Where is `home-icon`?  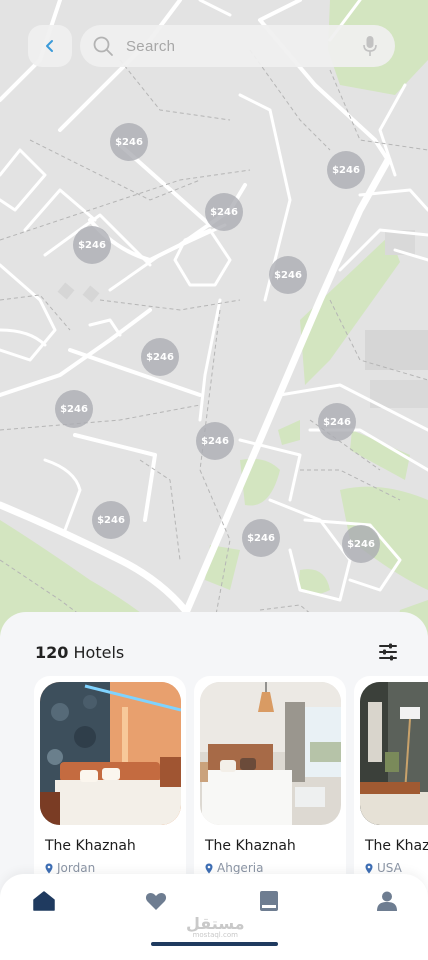
home-icon is located at coordinates (44, 901).